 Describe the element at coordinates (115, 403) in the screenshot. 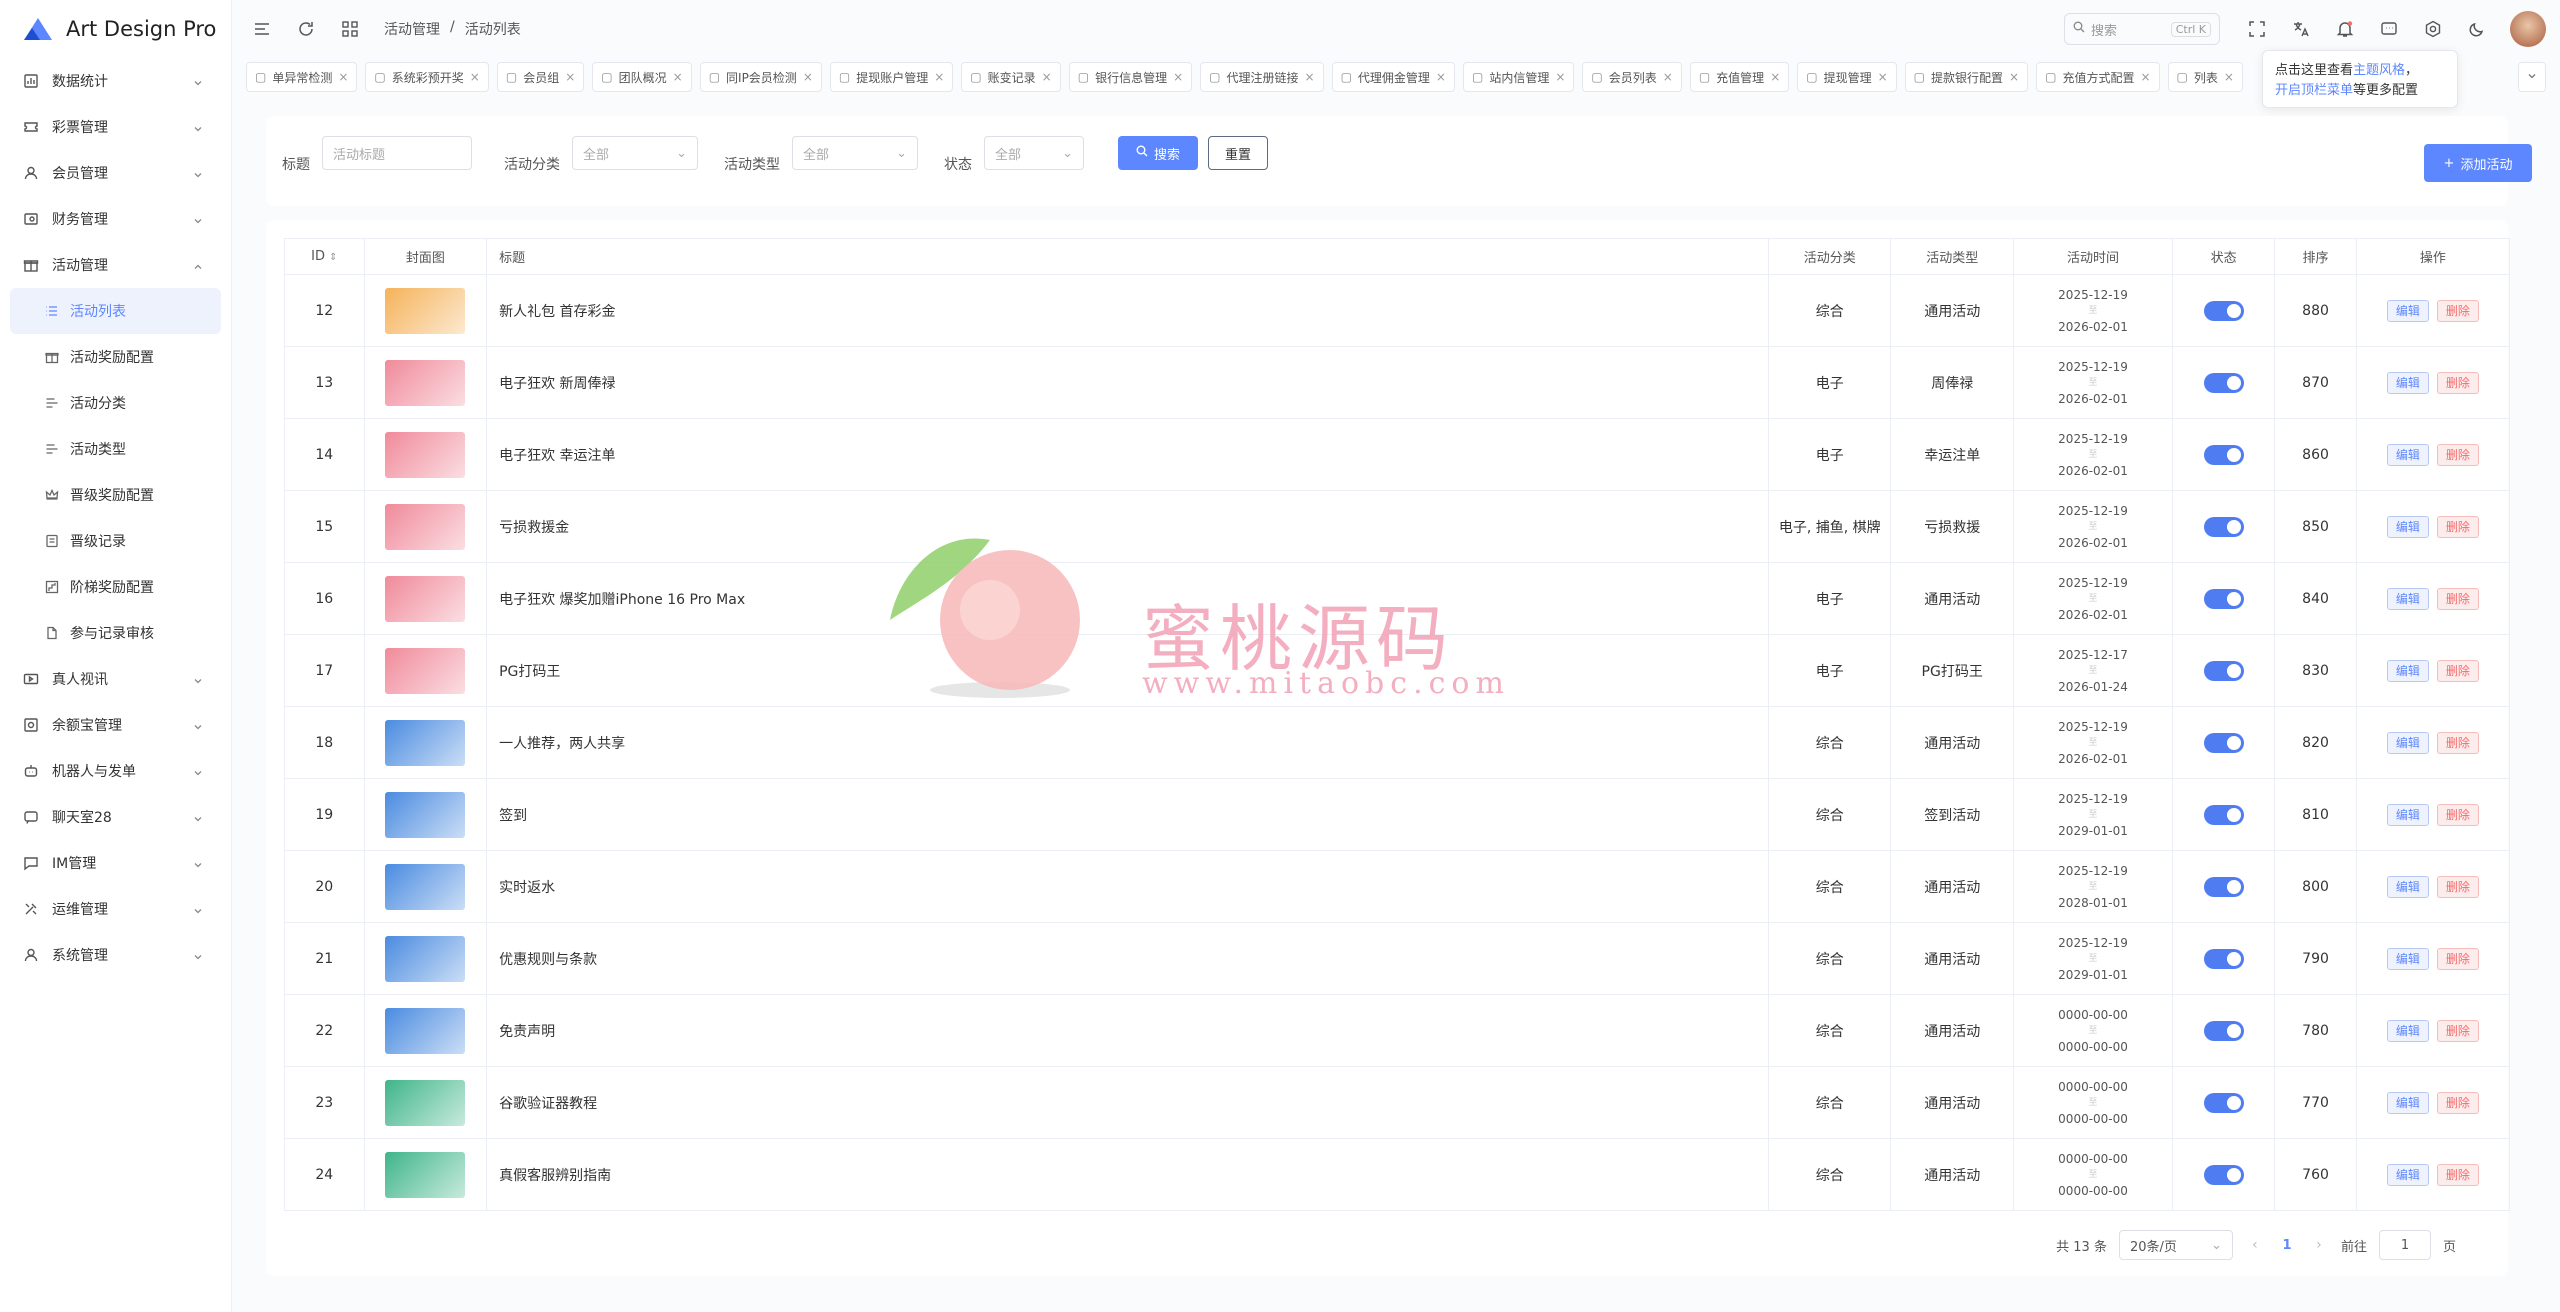

I see `sidebar-subitem-category: 活动分类` at that location.